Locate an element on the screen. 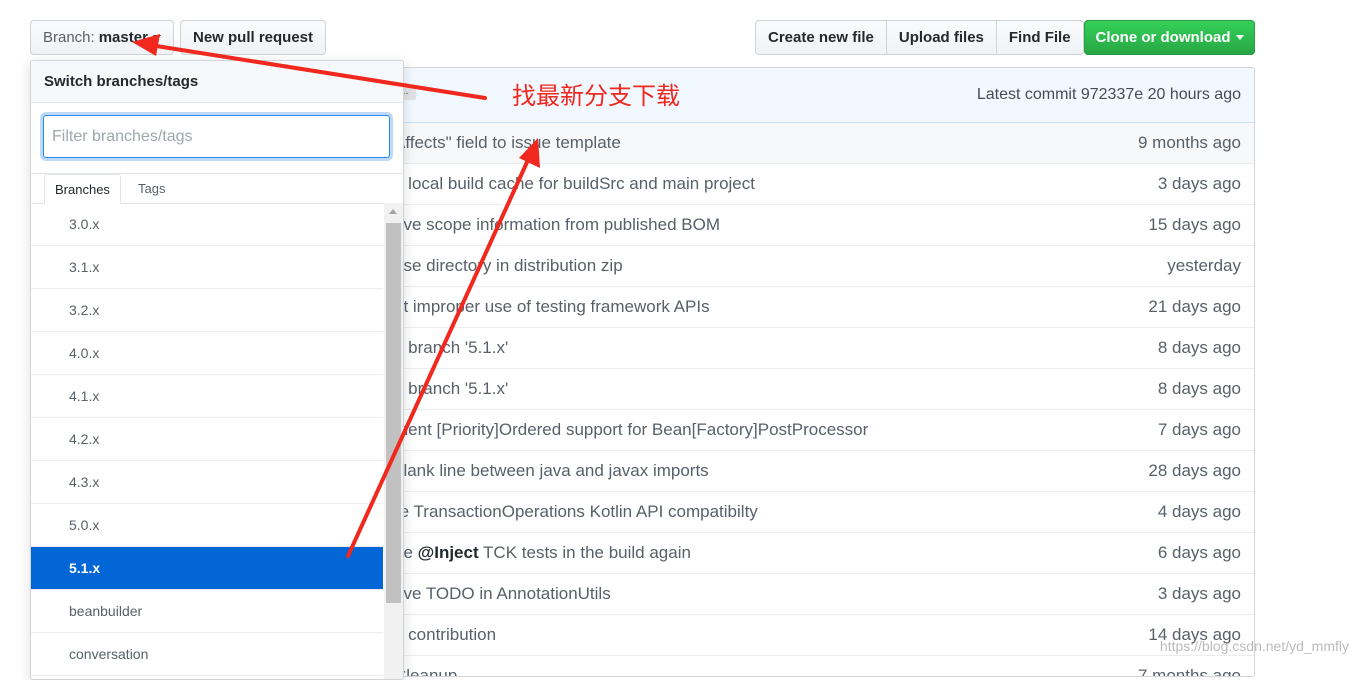  file-row: ove TODO in AnnotationUtils 3 days ago is located at coordinates (820, 593).